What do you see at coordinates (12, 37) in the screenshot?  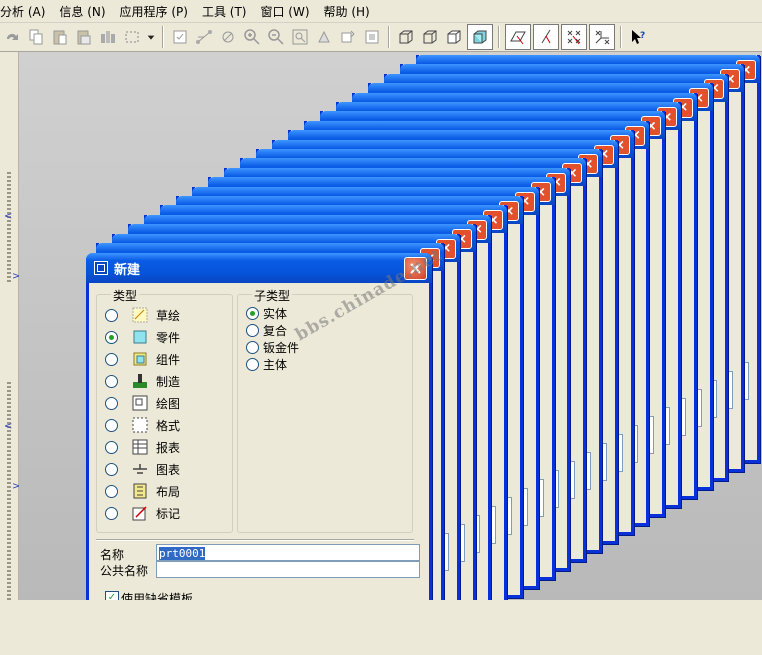 I see `redo-icon` at bounding box center [12, 37].